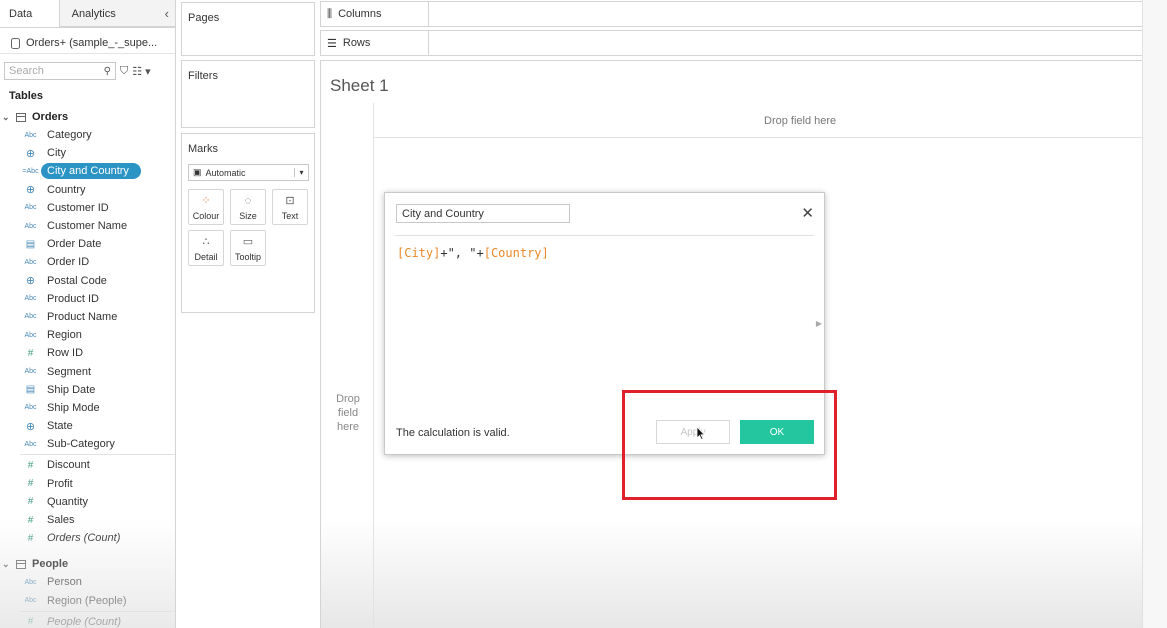  I want to click on field-item: Abc Product ID, so click(87, 299).